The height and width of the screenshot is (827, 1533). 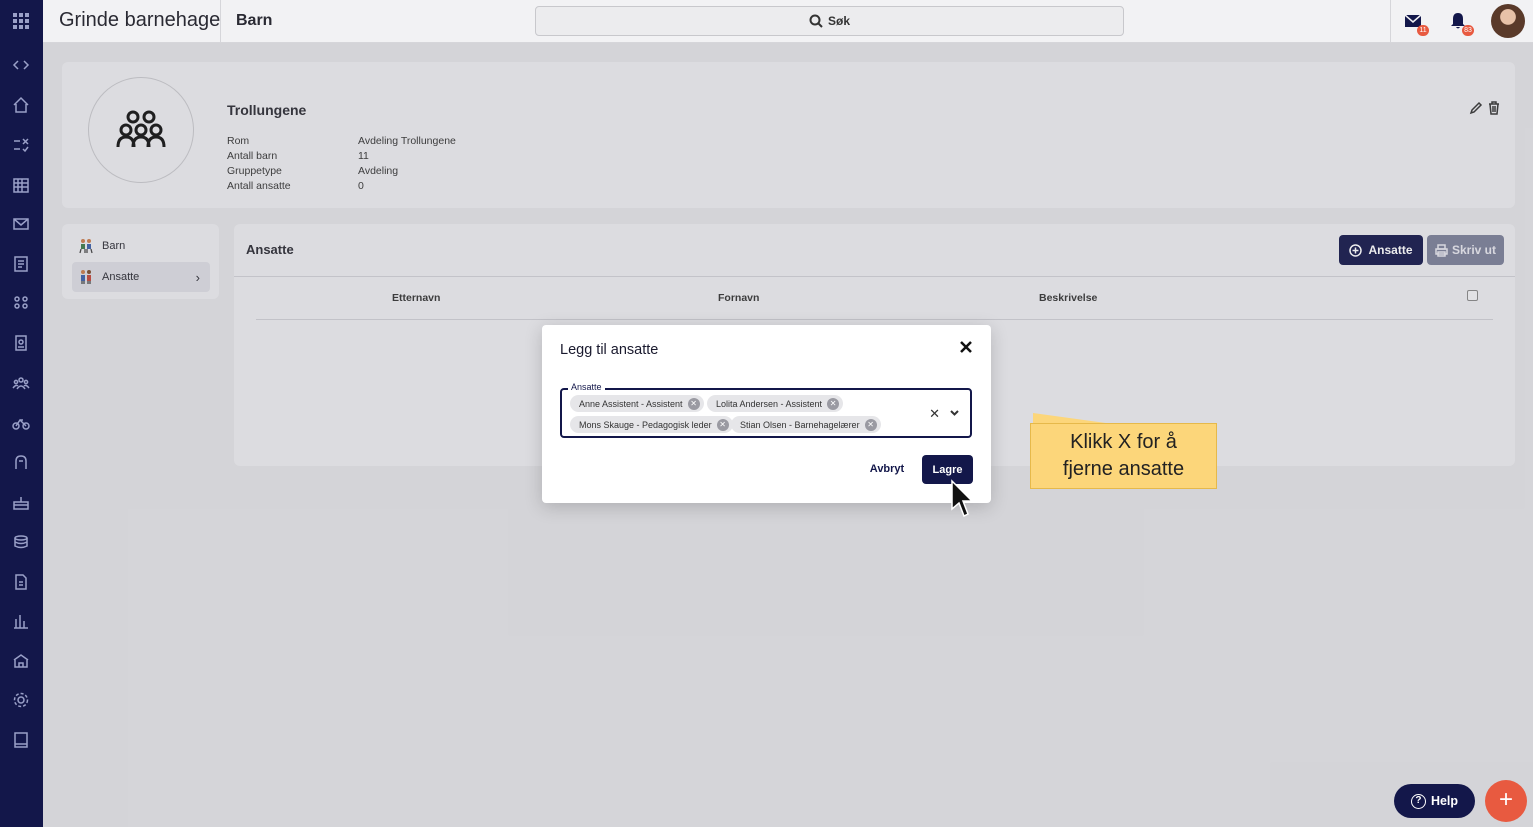 What do you see at coordinates (954, 414) in the screenshot?
I see `chevron-down-icon` at bounding box center [954, 414].